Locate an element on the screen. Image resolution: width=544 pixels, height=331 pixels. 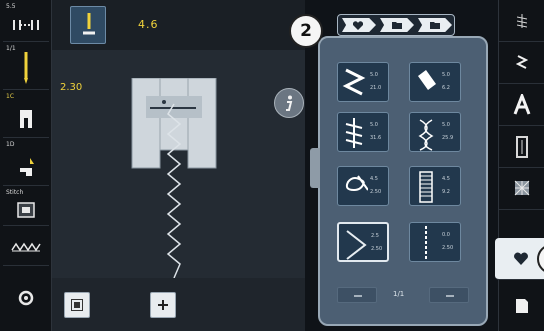
callout-number-text: 2 is located at coordinates (306, 31).